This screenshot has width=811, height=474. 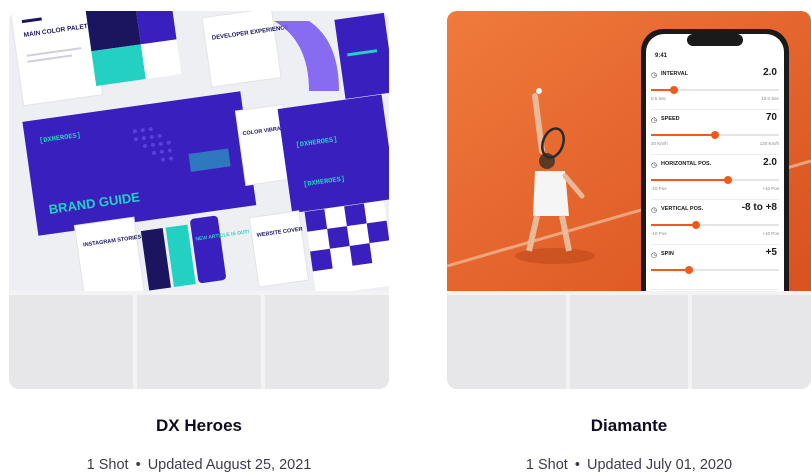 What do you see at coordinates (771, 117) in the screenshot?
I see `setting-value: 70` at bounding box center [771, 117].